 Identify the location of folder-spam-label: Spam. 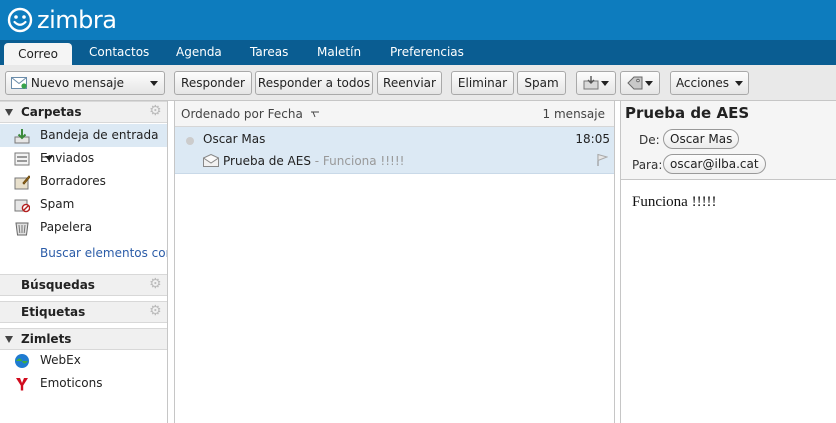
(57, 204).